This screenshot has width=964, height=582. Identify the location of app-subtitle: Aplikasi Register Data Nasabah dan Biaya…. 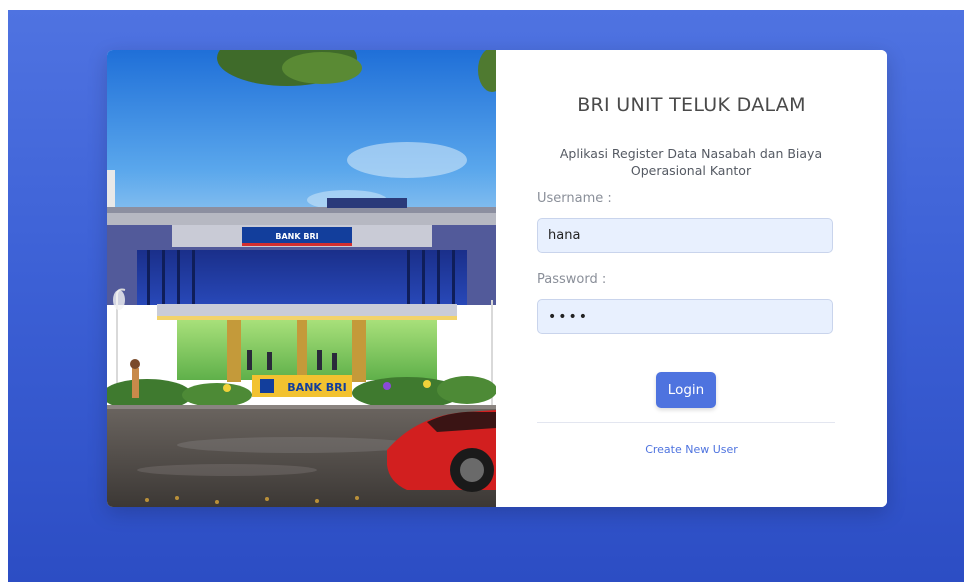
(691, 162).